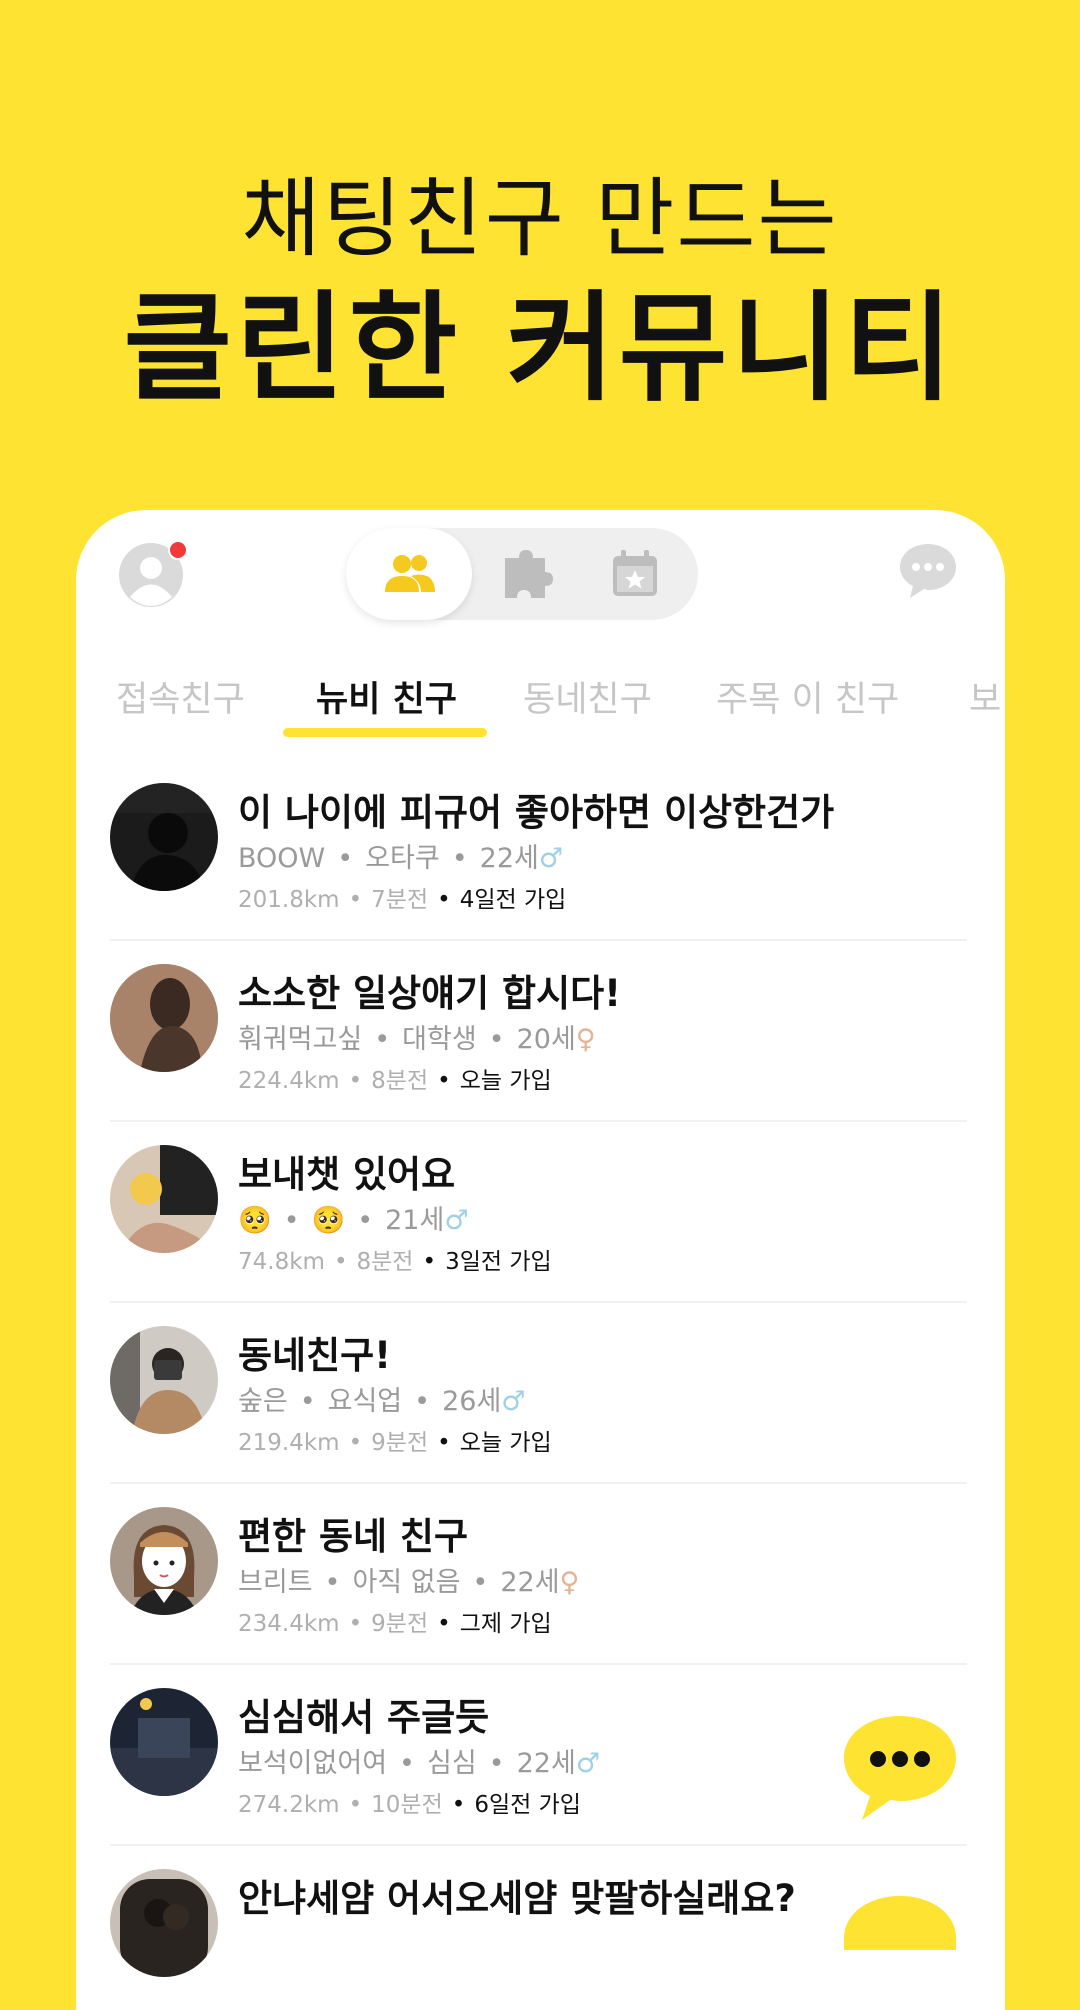 The image size is (1080, 2010). What do you see at coordinates (289, 1443) in the screenshot?
I see `distance: 219.4km` at bounding box center [289, 1443].